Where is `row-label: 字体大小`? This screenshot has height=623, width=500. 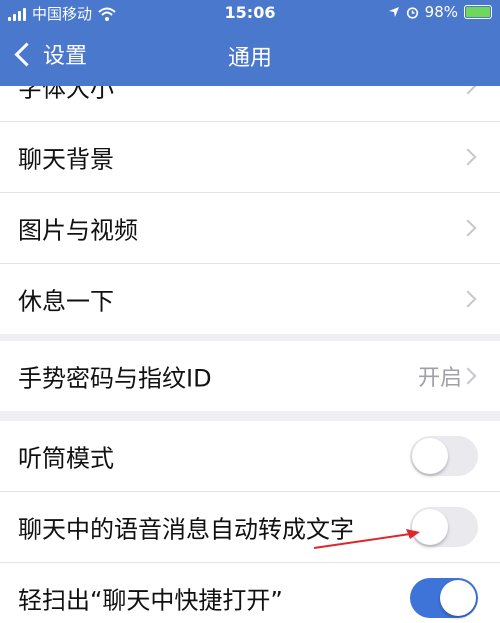
row-label: 字体大小 is located at coordinates (66, 88).